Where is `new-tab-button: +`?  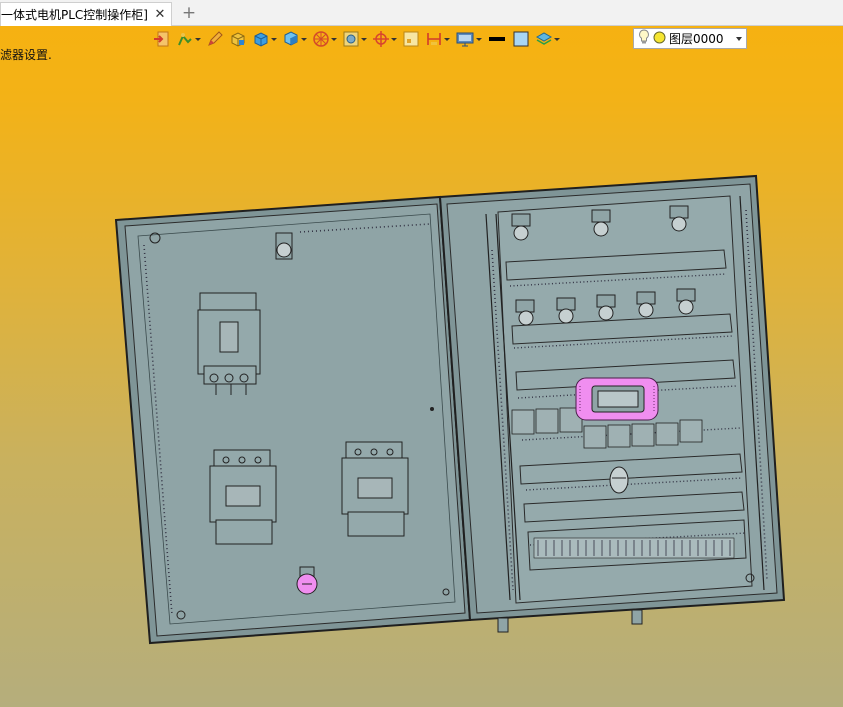
new-tab-button: + is located at coordinates (189, 13).